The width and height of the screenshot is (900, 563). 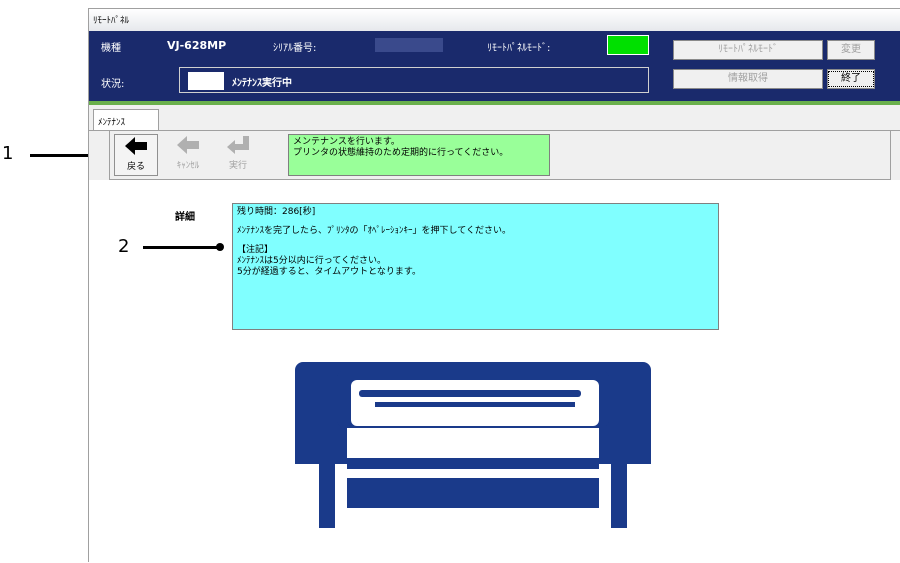 What do you see at coordinates (113, 84) in the screenshot?
I see `status-label: 状況:` at bounding box center [113, 84].